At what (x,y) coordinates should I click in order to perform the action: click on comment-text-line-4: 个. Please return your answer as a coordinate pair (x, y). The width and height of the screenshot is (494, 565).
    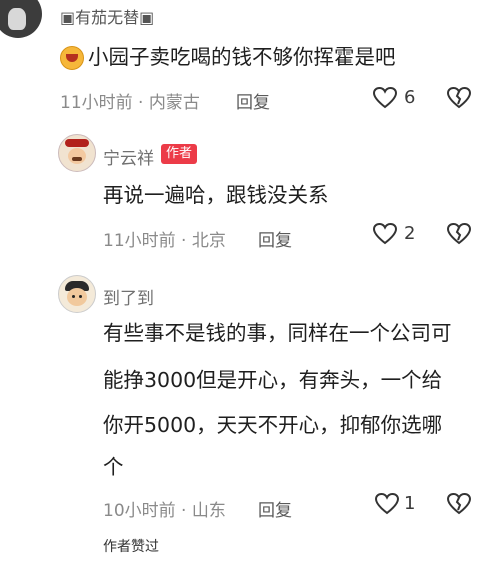
    Looking at the image, I should click on (113, 467).